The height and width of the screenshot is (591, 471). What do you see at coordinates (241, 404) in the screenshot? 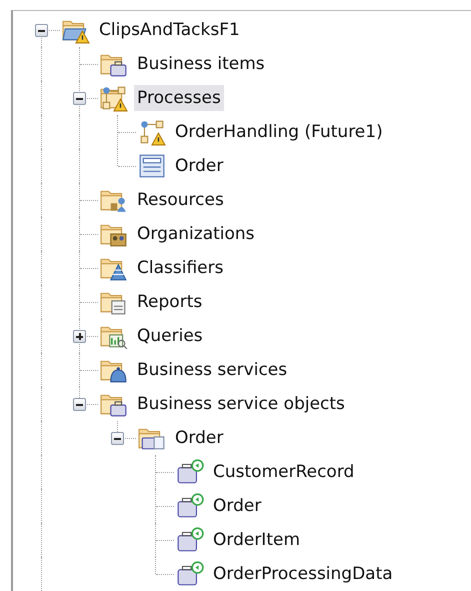
I see `tree-item: Business service objects` at bounding box center [241, 404].